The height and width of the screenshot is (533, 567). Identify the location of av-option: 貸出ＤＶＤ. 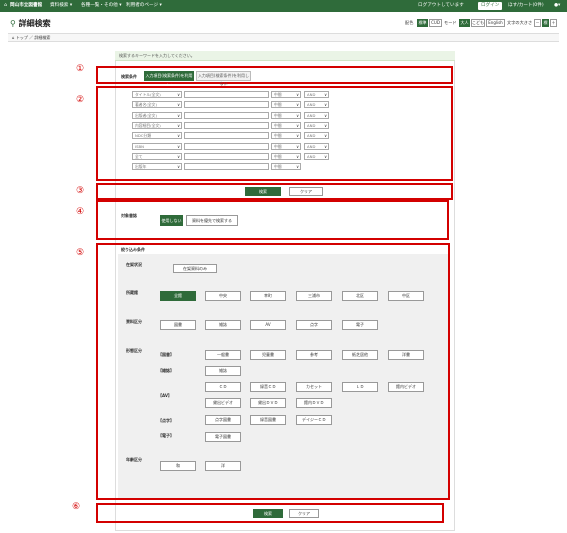
(268, 403).